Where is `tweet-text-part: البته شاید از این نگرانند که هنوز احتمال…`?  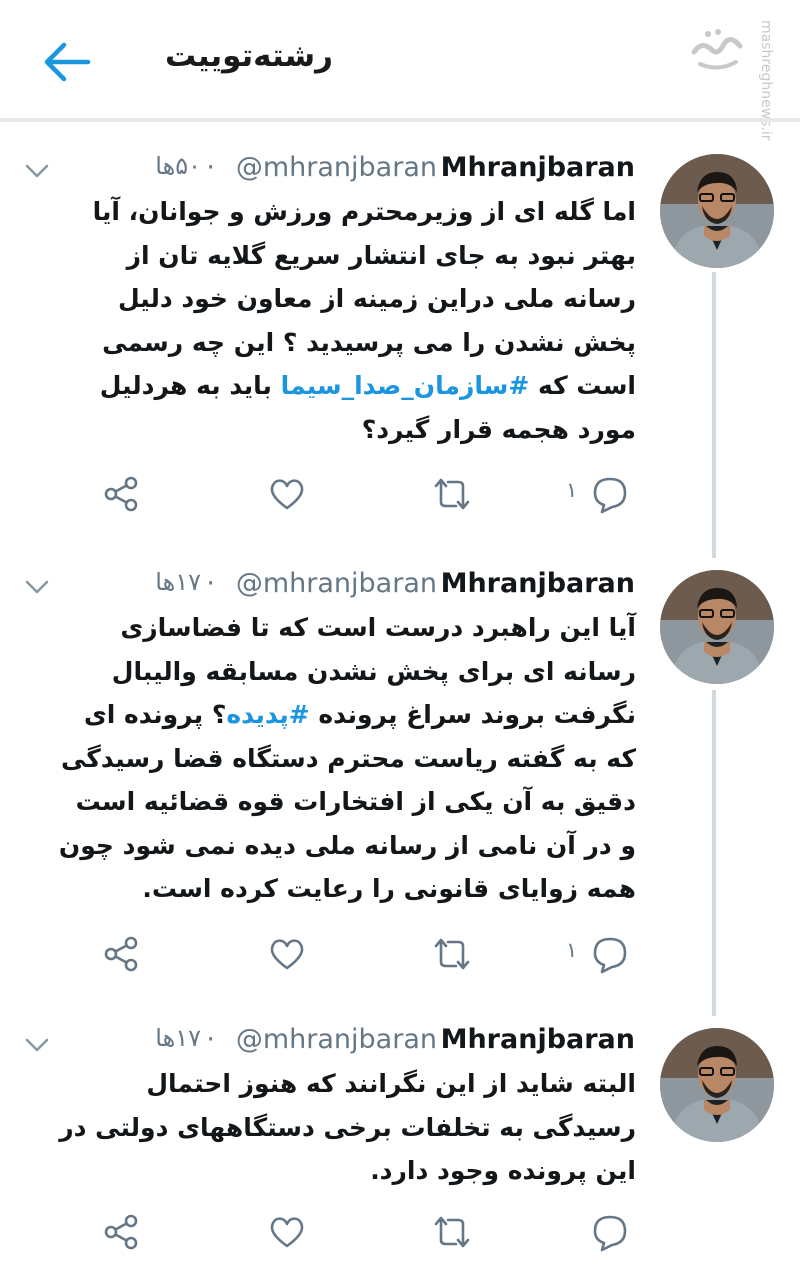 tweet-text-part: البته شاید از این نگرانند که هنوز احتمال… is located at coordinates (347, 1127).